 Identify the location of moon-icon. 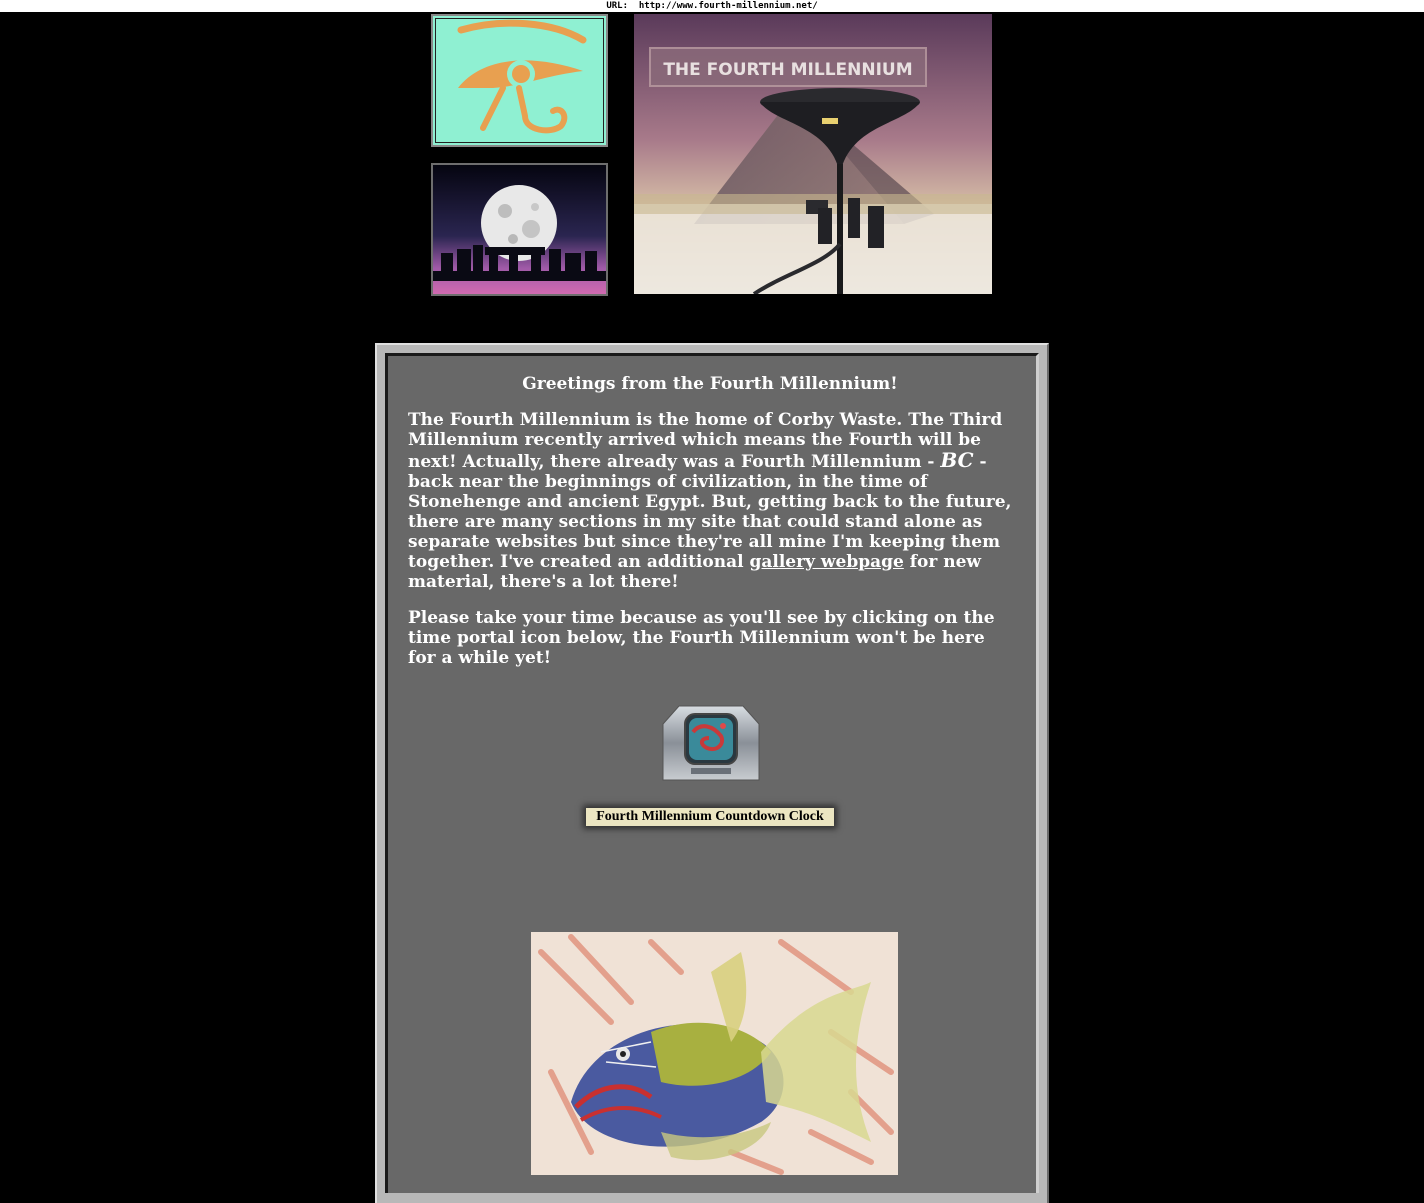
(519, 229).